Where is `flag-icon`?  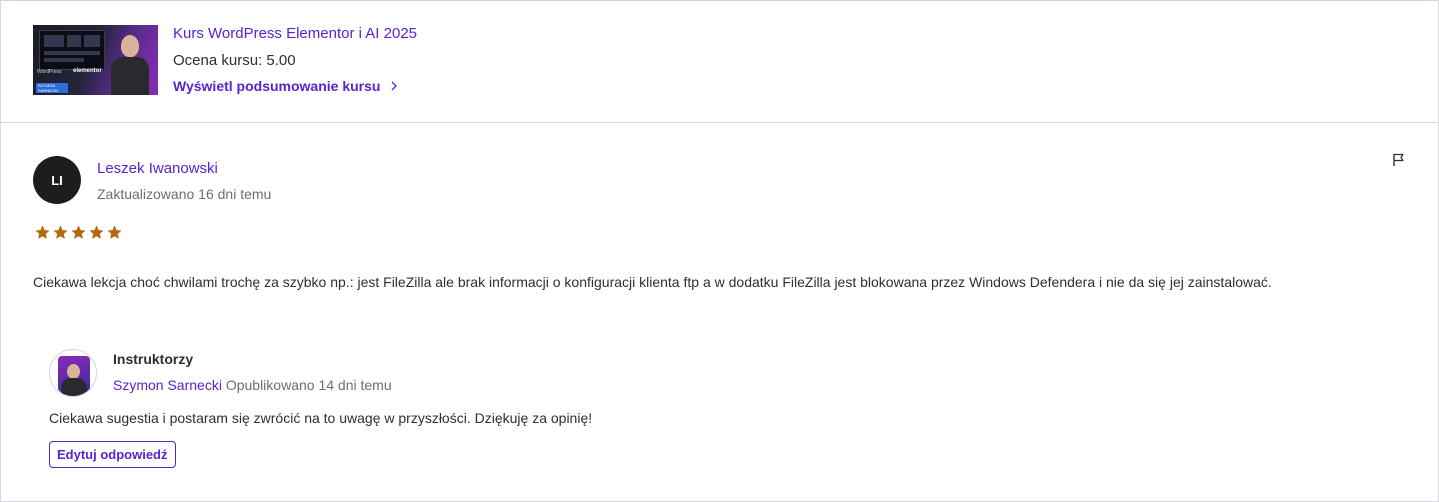
flag-icon is located at coordinates (1399, 160).